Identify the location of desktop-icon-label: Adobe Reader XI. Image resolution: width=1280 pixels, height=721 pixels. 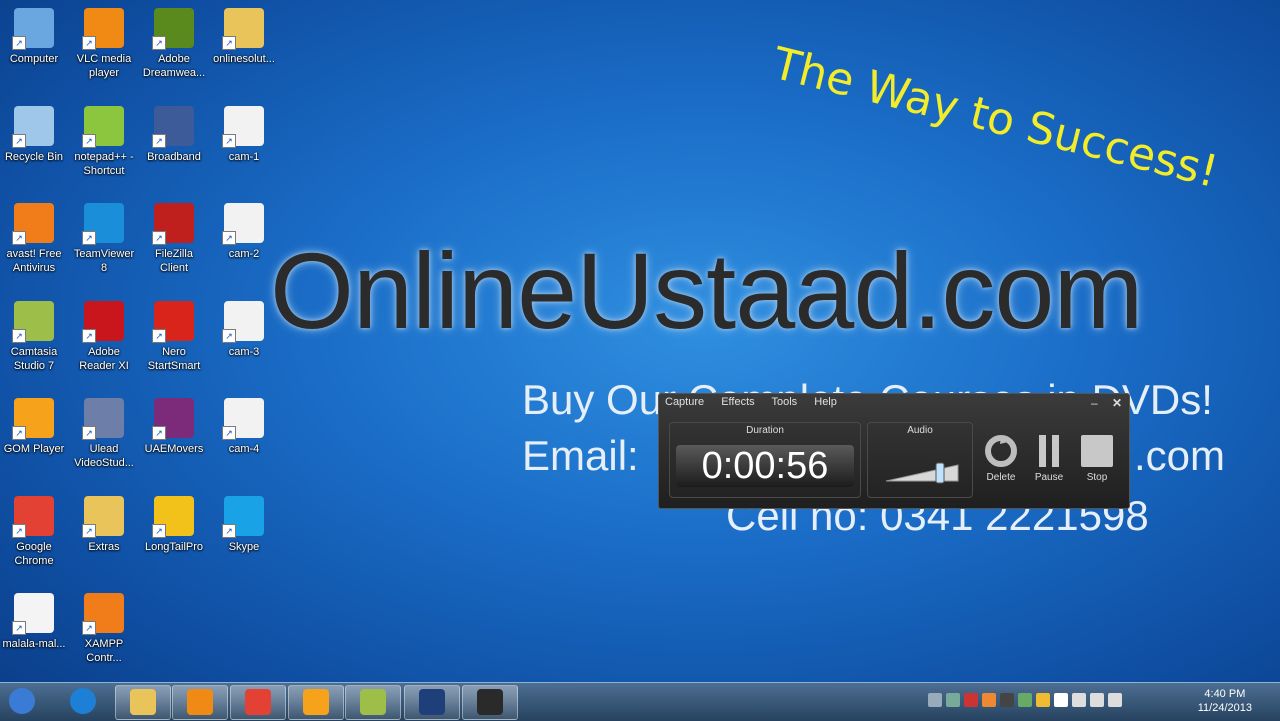
(104, 358).